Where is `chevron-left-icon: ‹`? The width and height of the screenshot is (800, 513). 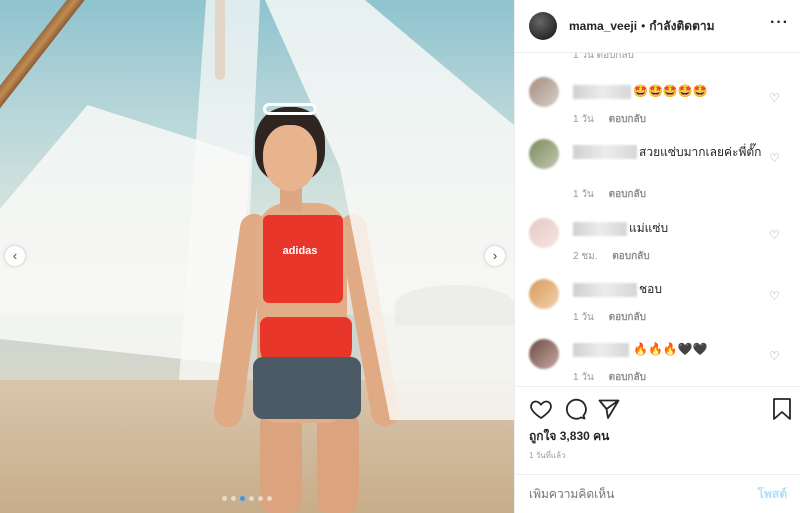 chevron-left-icon: ‹ is located at coordinates (15, 255).